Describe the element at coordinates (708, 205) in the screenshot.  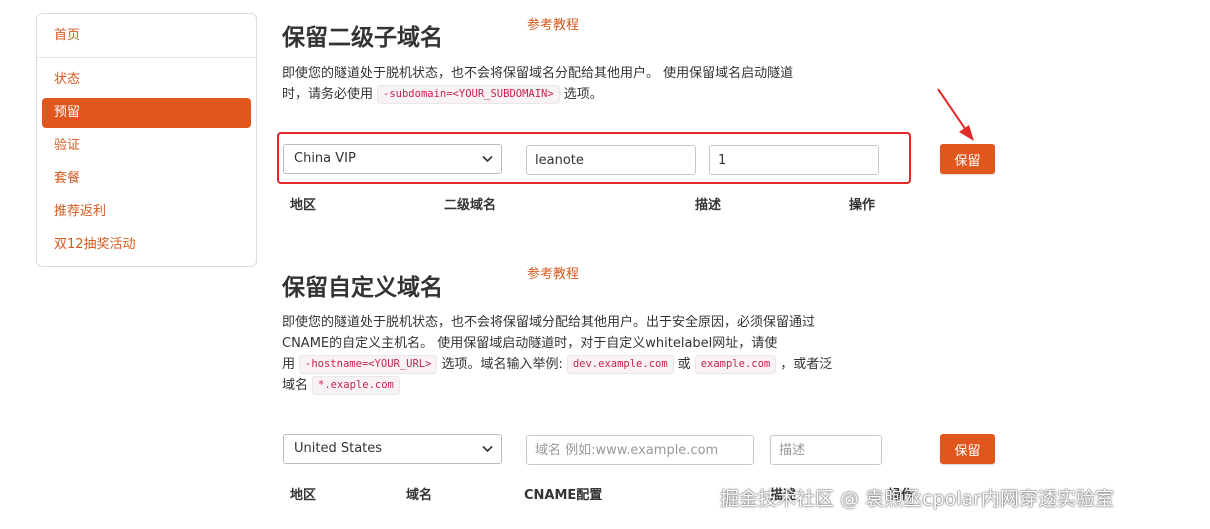
I see `subdomain-col-description: 描述` at that location.